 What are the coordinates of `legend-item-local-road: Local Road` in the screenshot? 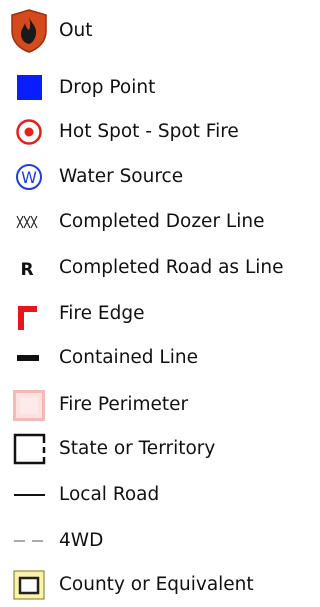 It's located at (146, 495).